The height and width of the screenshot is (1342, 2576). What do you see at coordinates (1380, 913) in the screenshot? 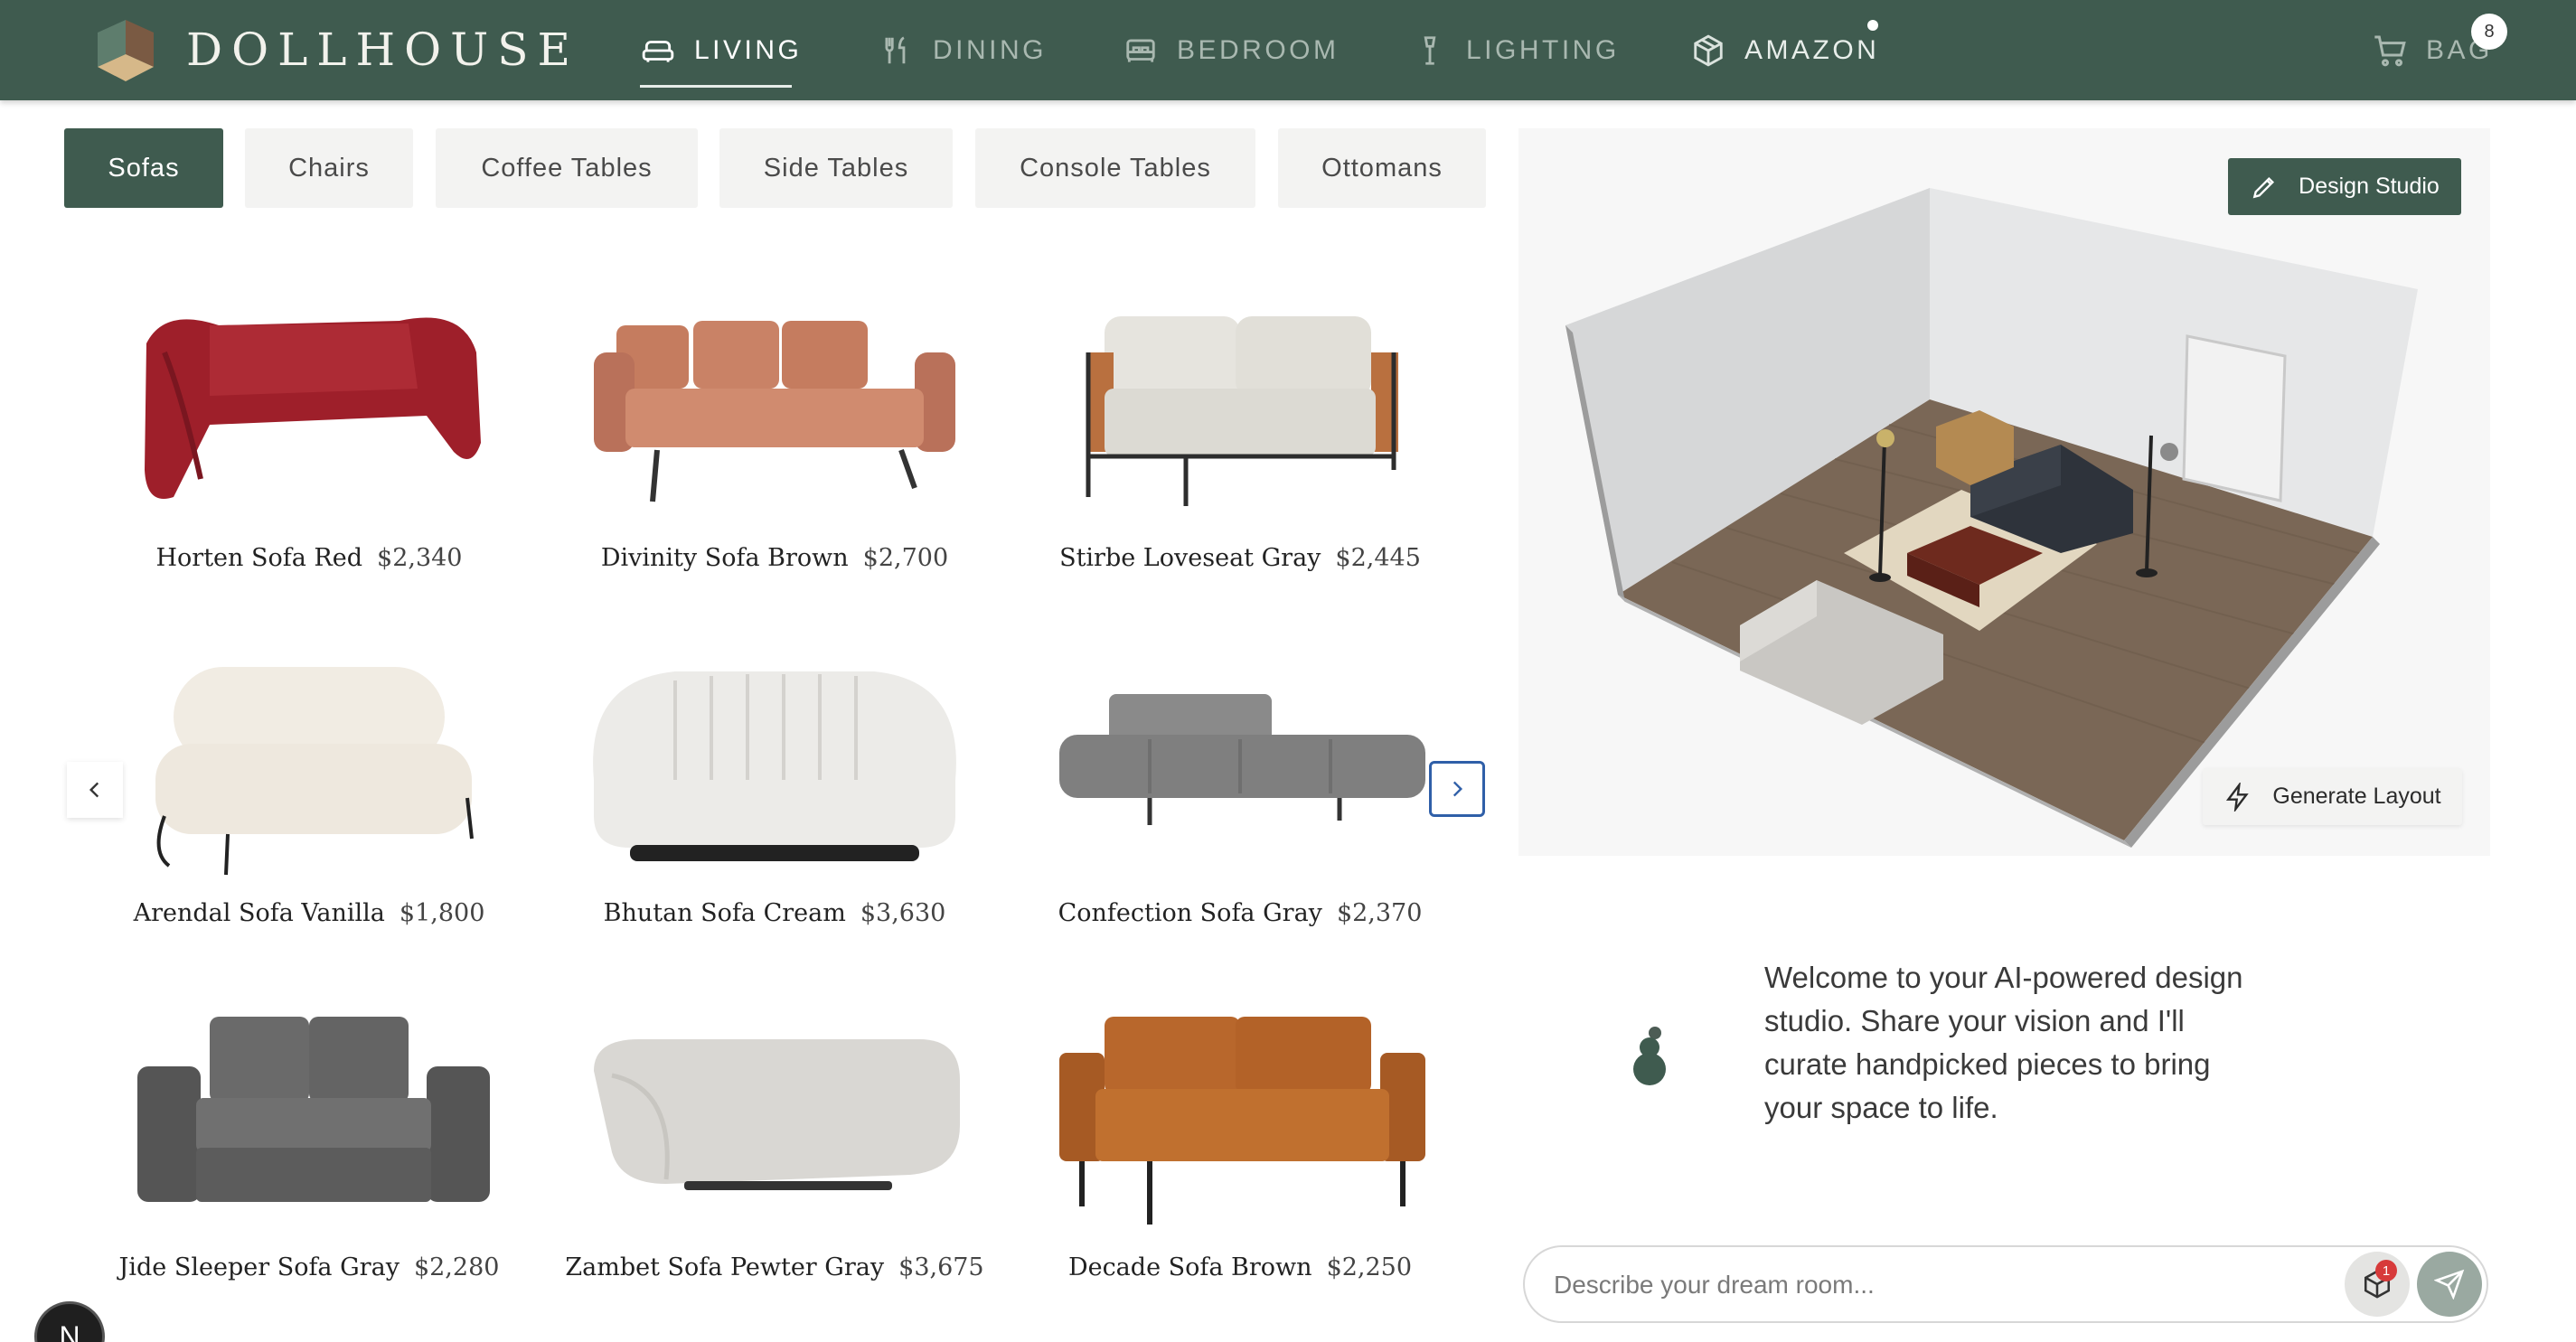
I see `product-price: $2,370` at bounding box center [1380, 913].